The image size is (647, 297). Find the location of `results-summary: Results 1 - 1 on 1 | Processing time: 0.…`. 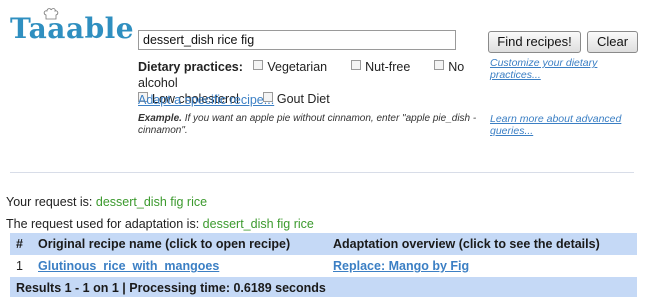

results-summary: Results 1 - 1 on 1 | Processing time: 0.… is located at coordinates (323, 287).